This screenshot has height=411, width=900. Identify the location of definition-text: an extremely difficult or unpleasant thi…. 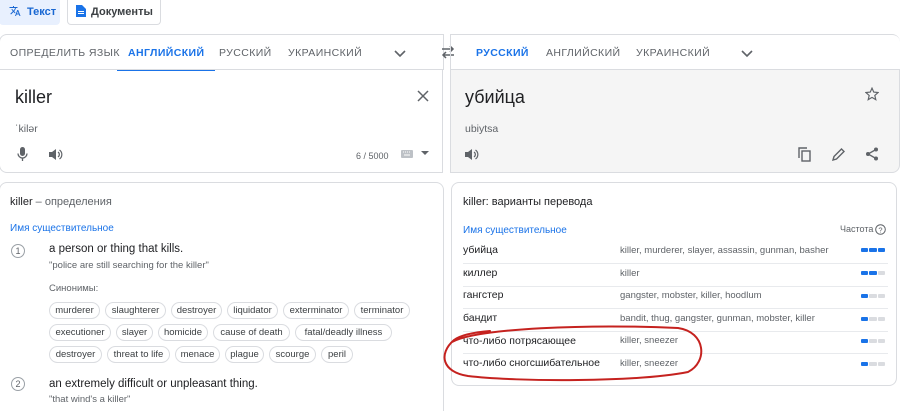
(153, 384).